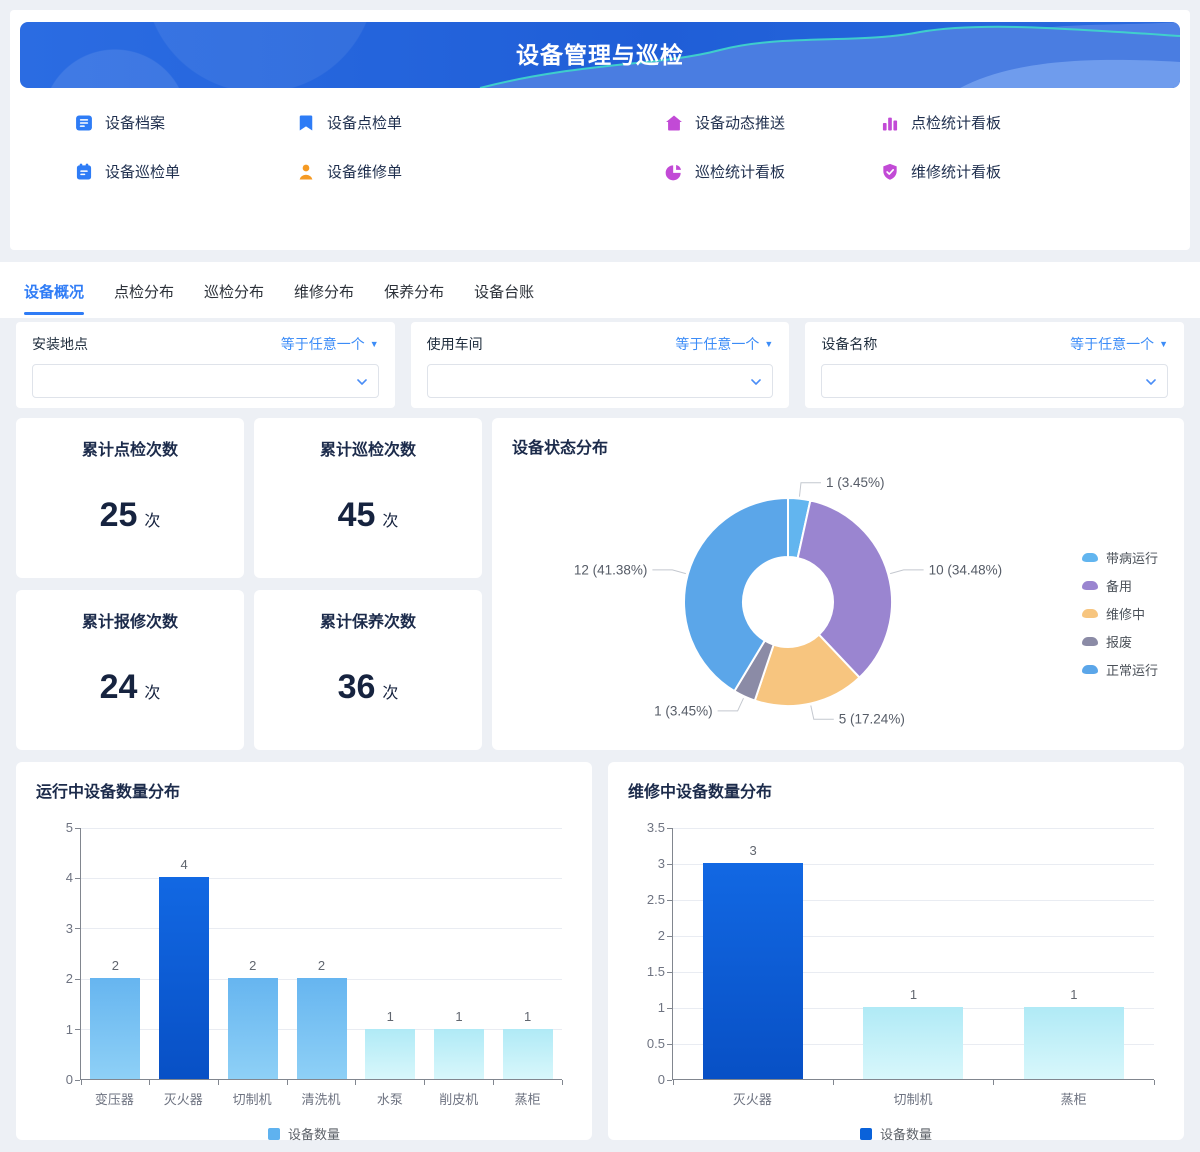 The height and width of the screenshot is (1152, 1200). What do you see at coordinates (1131, 670) in the screenshot?
I see `legend-label: 正常运行` at bounding box center [1131, 670].